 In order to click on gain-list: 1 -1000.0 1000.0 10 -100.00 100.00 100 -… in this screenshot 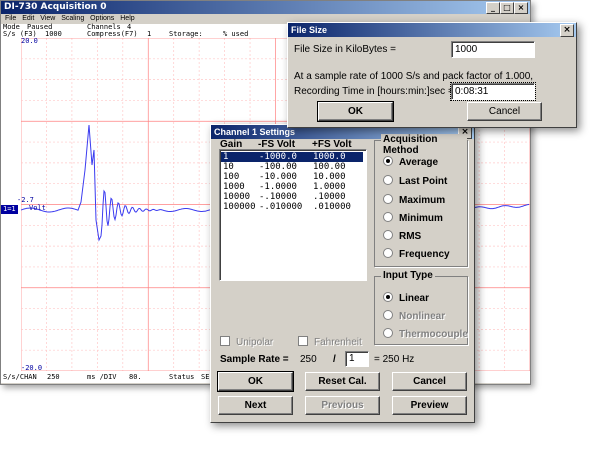, I will do `click(293, 215)`.